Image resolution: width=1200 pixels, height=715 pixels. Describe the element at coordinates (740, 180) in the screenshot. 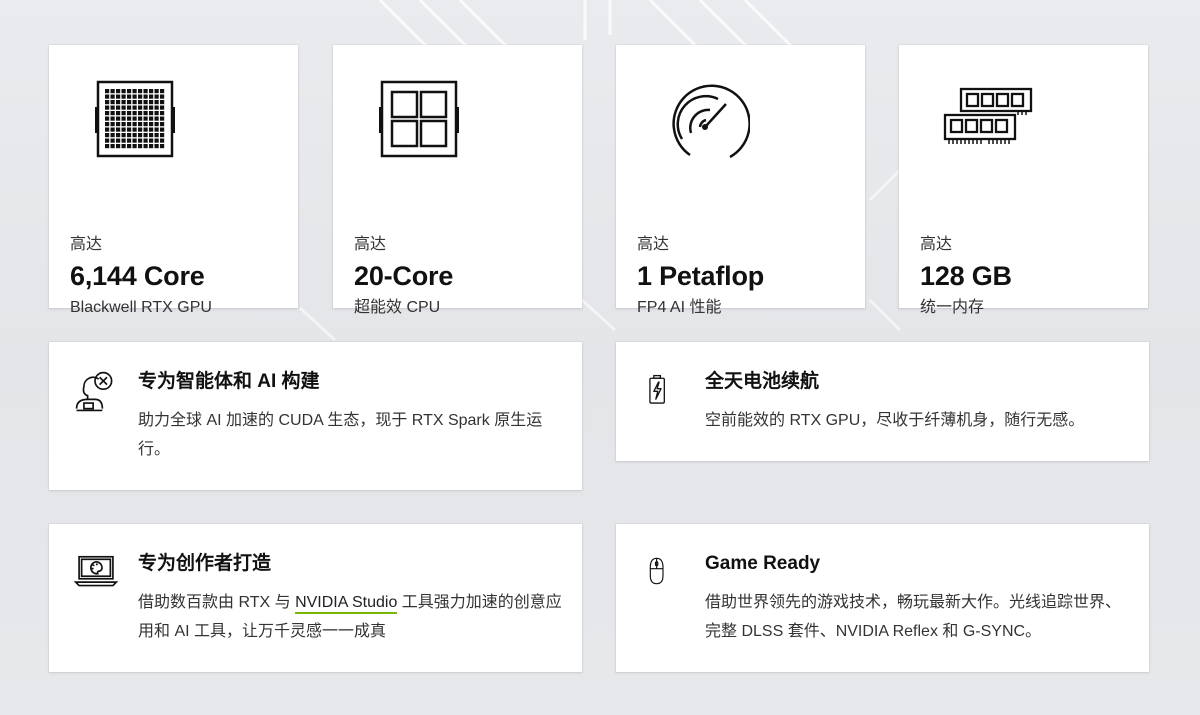

I see `stat-card-ai-performance: 高达 1 Petaflop FP4 AI 性能` at that location.